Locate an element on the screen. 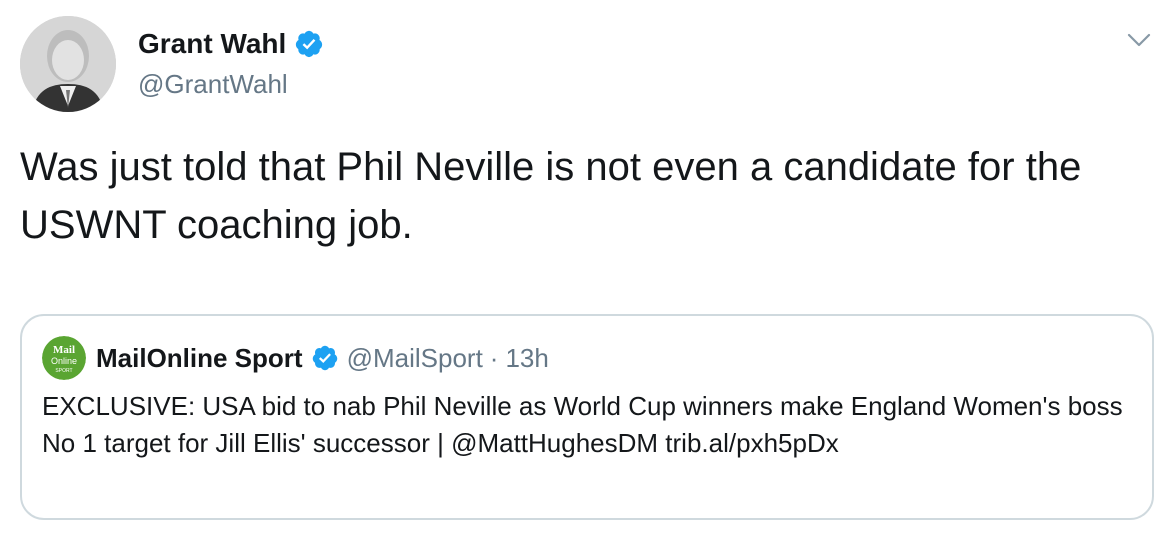 The width and height of the screenshot is (1176, 548). quoted-author-avatar: Mail Online SPORT is located at coordinates (64, 358).